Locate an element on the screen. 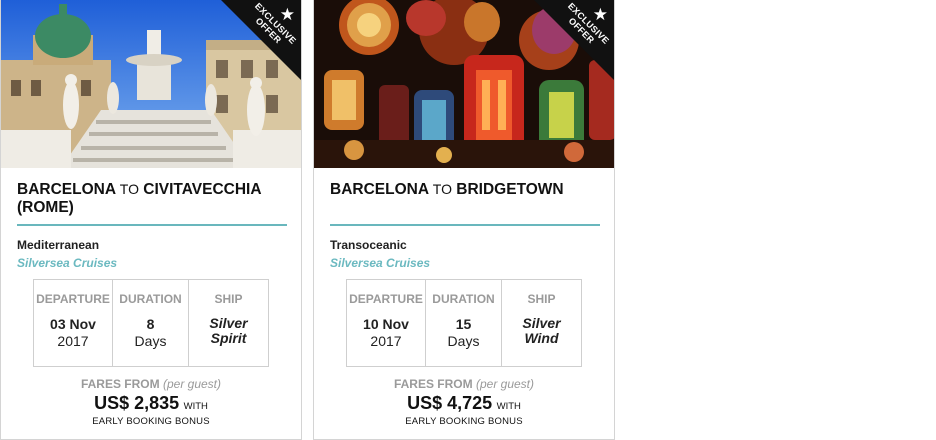  ship-column: SHIP Silver Wind is located at coordinates (541, 323).